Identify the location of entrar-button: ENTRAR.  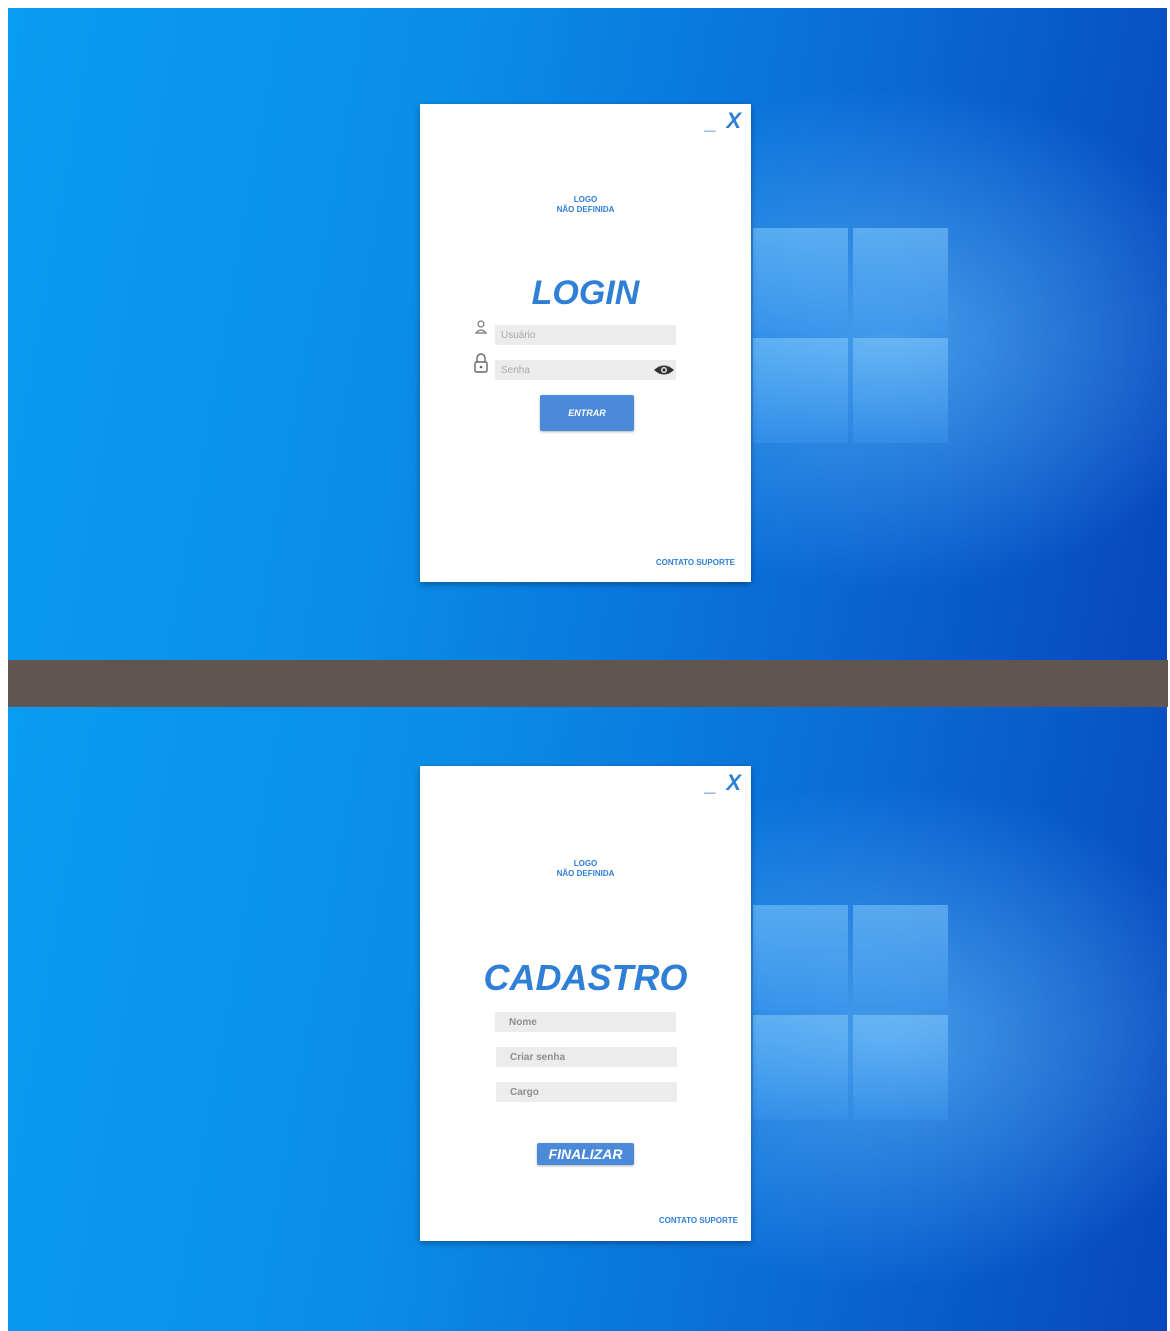
(587, 413).